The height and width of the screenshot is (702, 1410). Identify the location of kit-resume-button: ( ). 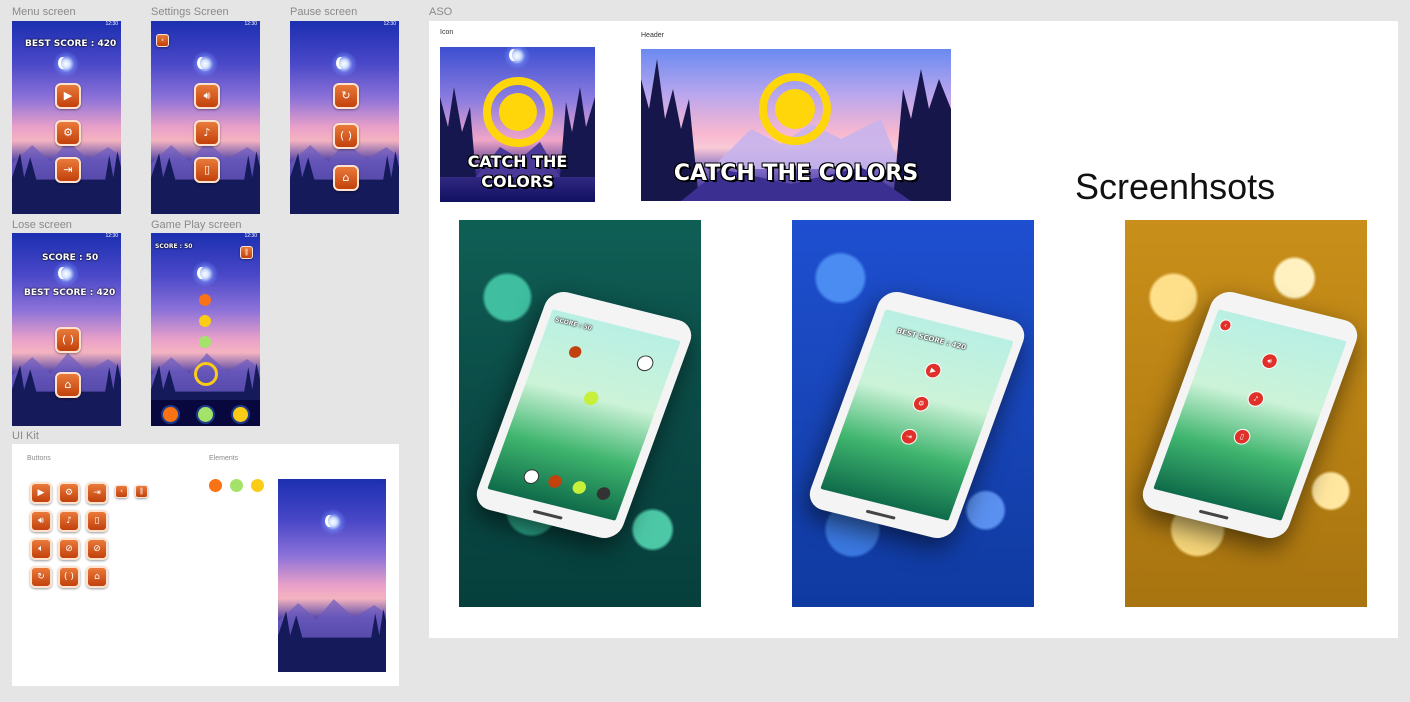
(69, 577).